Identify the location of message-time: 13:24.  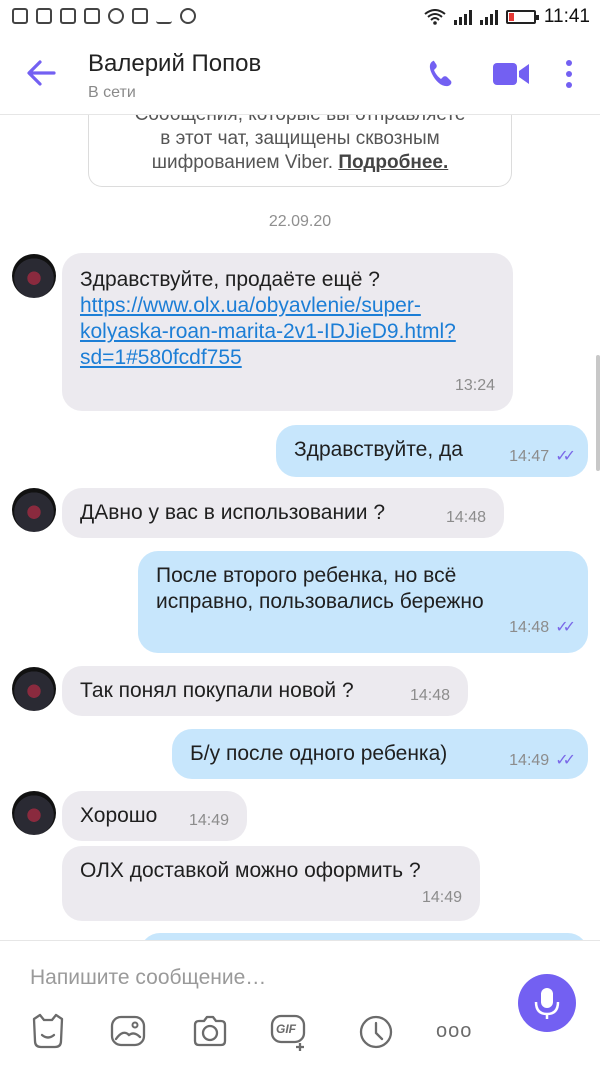
(474, 385).